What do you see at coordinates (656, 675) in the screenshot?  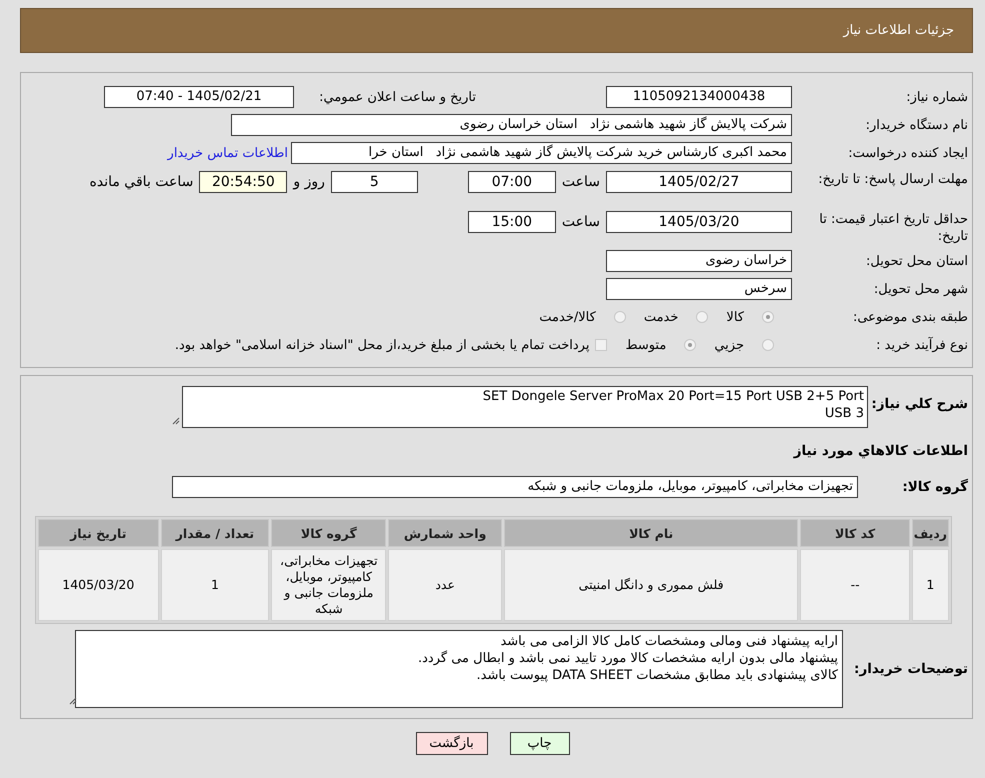 I see `note-line: کالای پیشنهادی باید مطابق مشخصات DATA SHEET پیوست باشد.` at bounding box center [656, 675].